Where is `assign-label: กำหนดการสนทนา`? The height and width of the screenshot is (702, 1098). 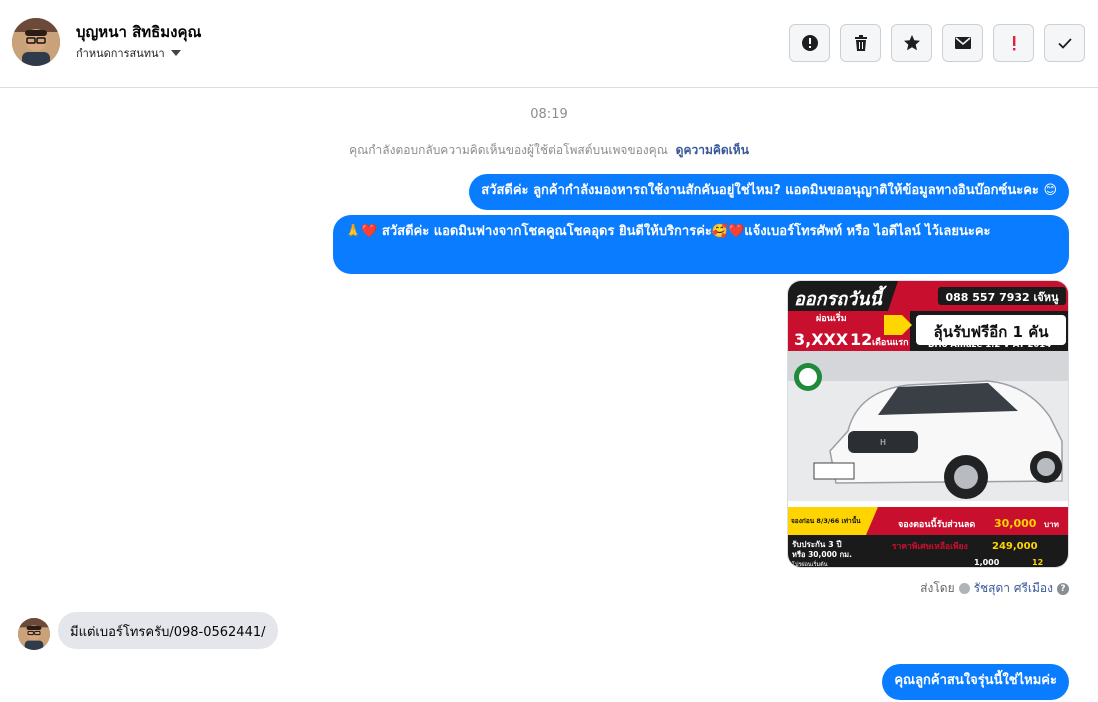 assign-label: กำหนดการสนทนา is located at coordinates (120, 53).